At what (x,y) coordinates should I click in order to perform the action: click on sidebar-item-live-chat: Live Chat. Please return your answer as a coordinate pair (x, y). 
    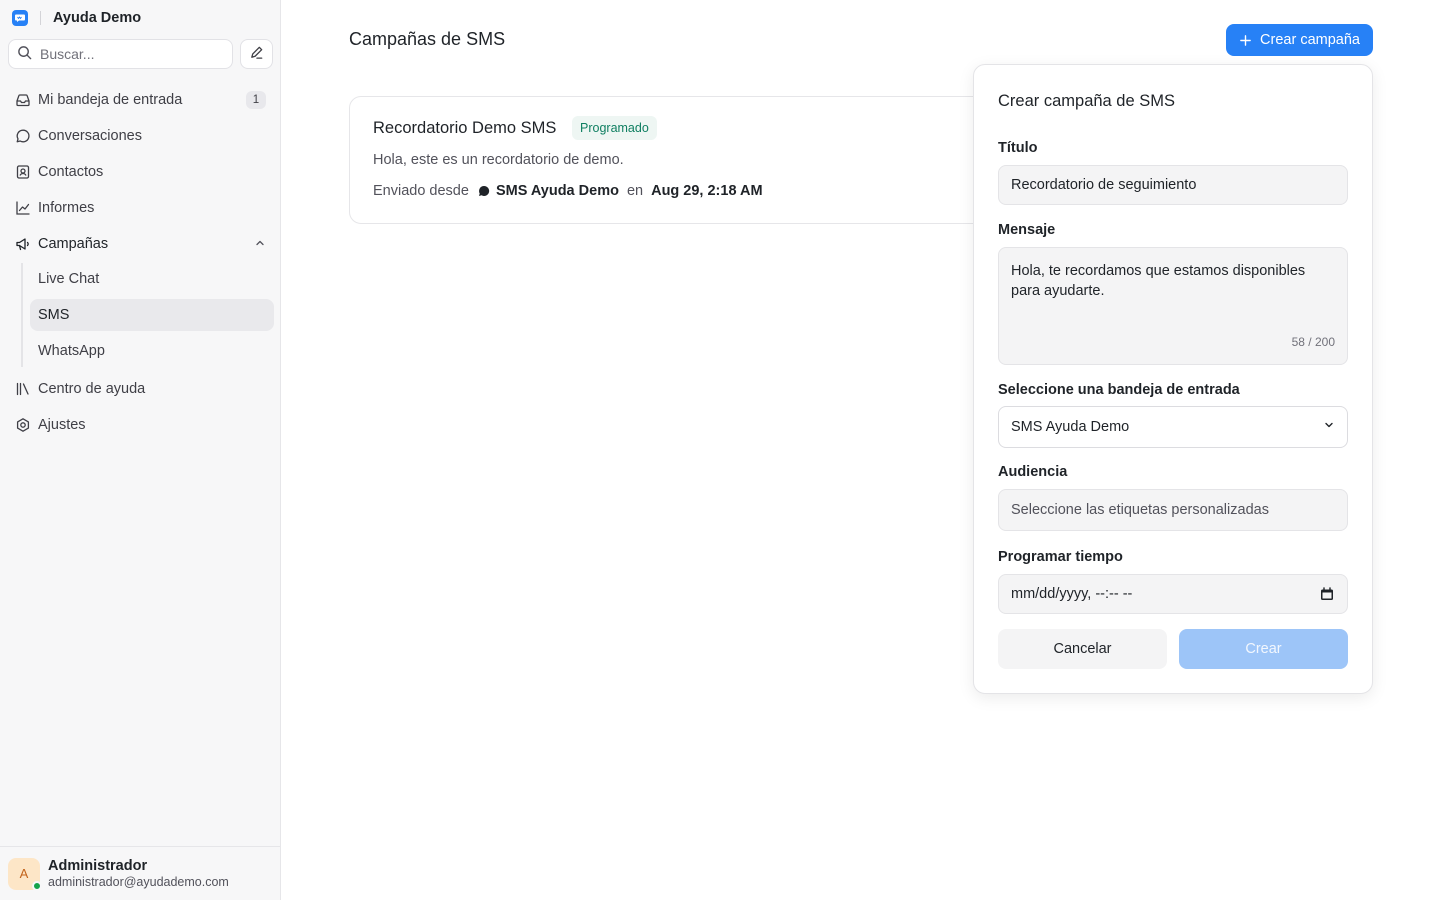
    Looking at the image, I should click on (152, 279).